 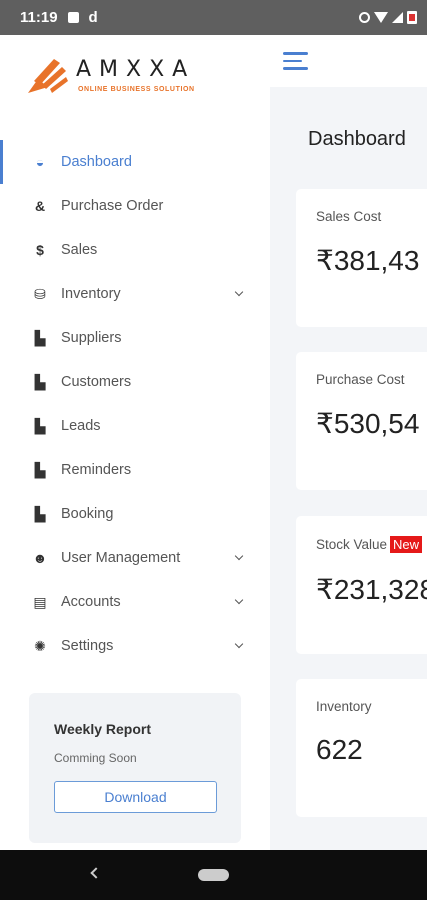 What do you see at coordinates (93, 17) in the screenshot?
I see `app-notification-icon: d` at bounding box center [93, 17].